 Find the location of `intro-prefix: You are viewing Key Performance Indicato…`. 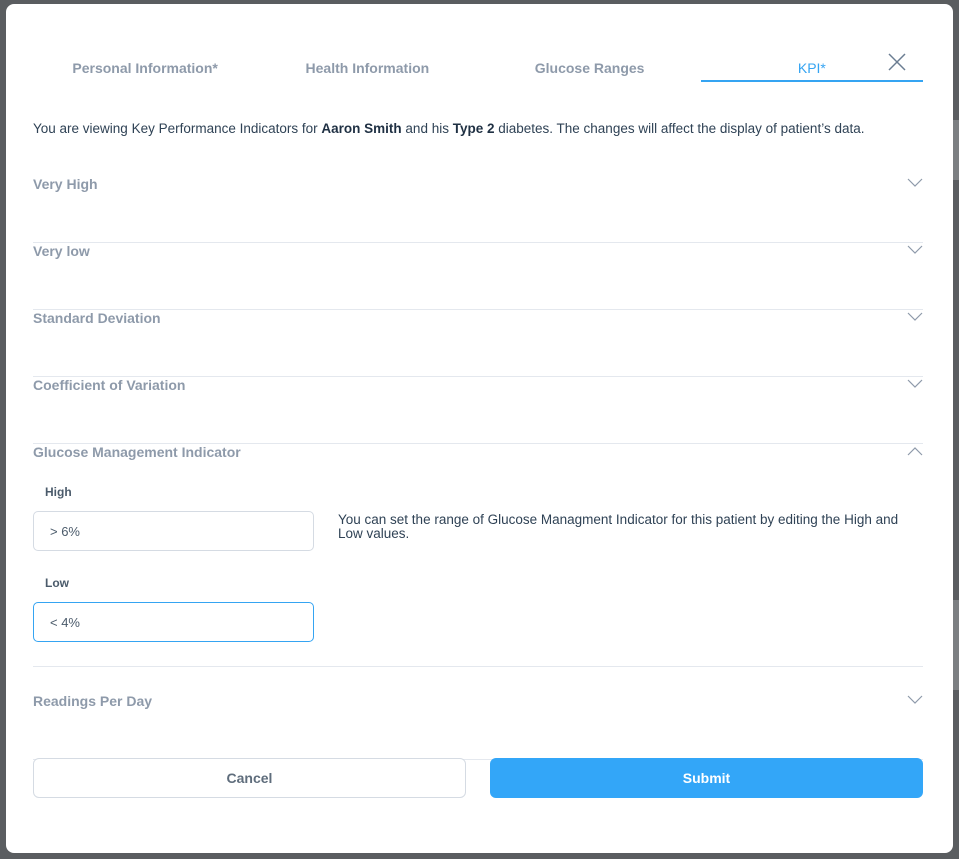

intro-prefix: You are viewing Key Performance Indicato… is located at coordinates (177, 128).